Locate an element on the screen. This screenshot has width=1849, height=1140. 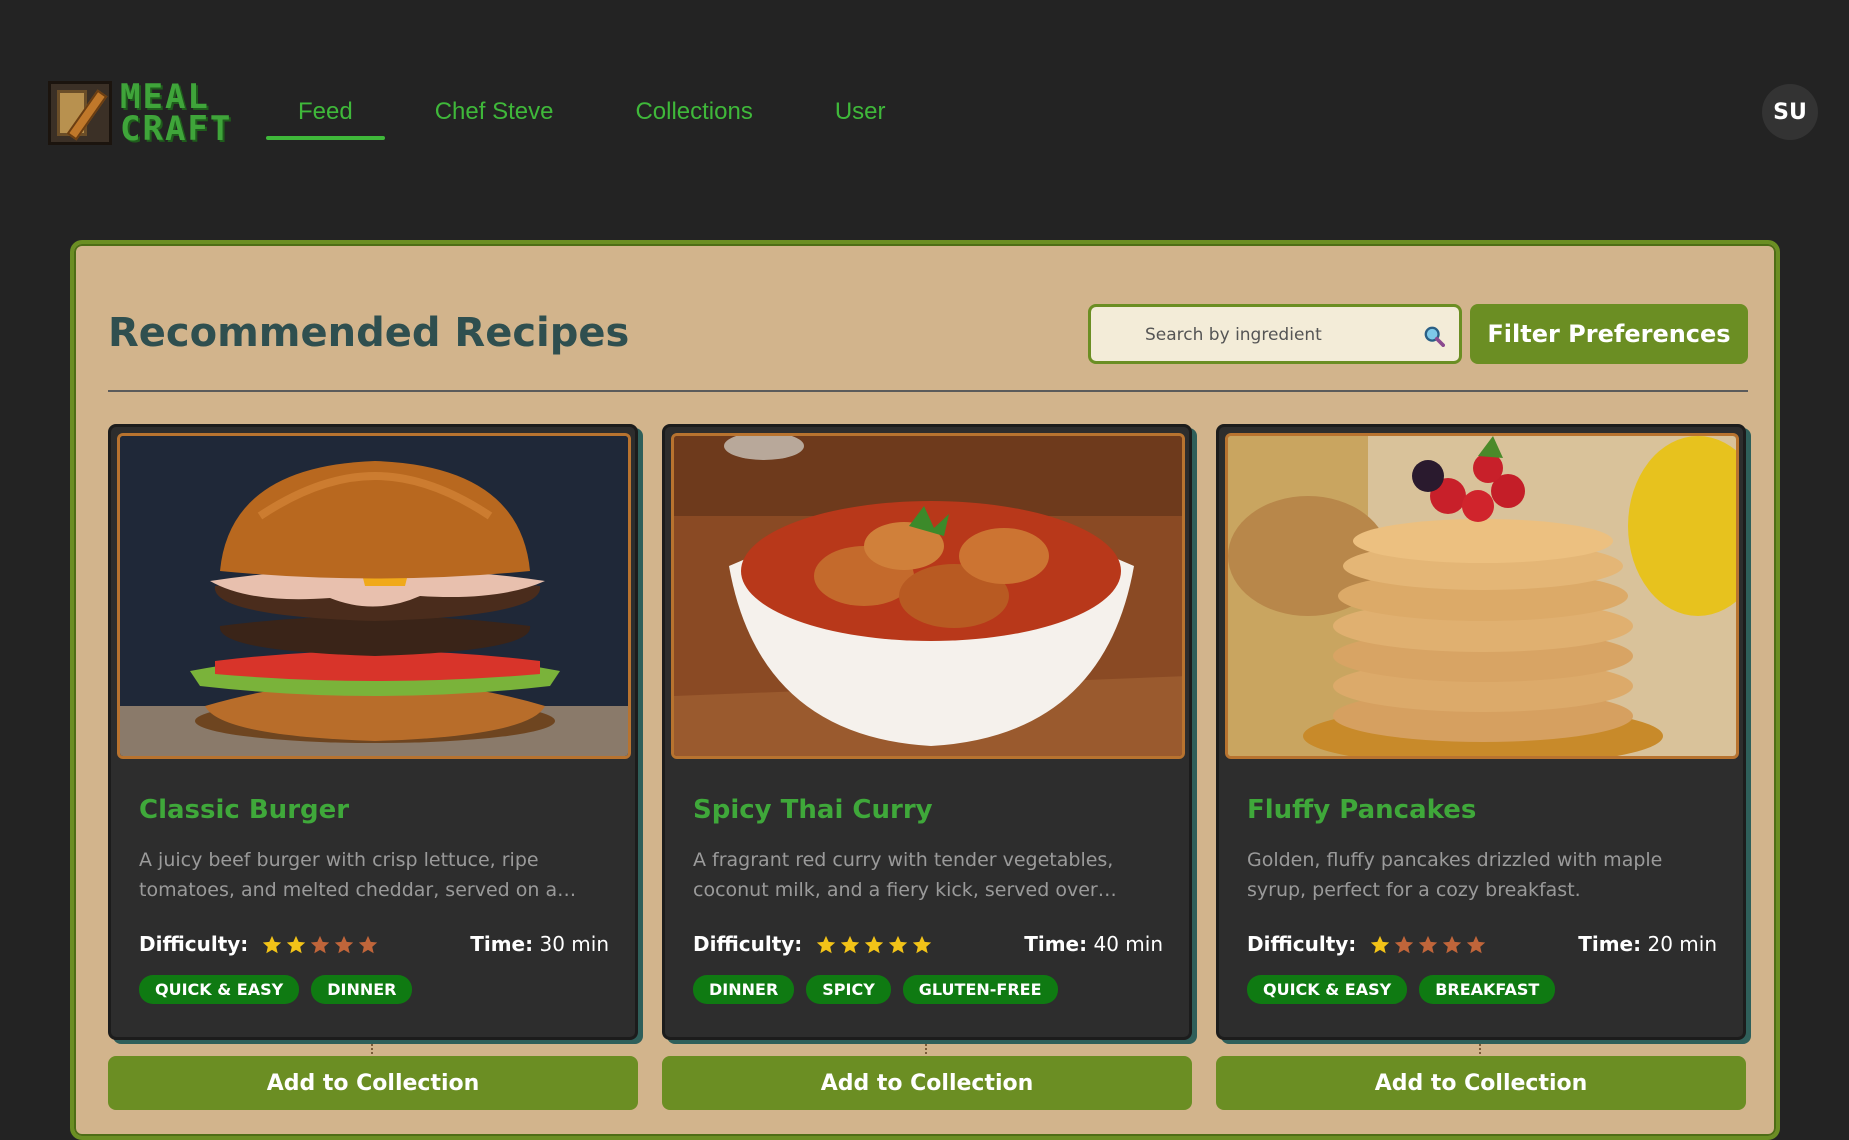
cutting-board-icon is located at coordinates (80, 113).